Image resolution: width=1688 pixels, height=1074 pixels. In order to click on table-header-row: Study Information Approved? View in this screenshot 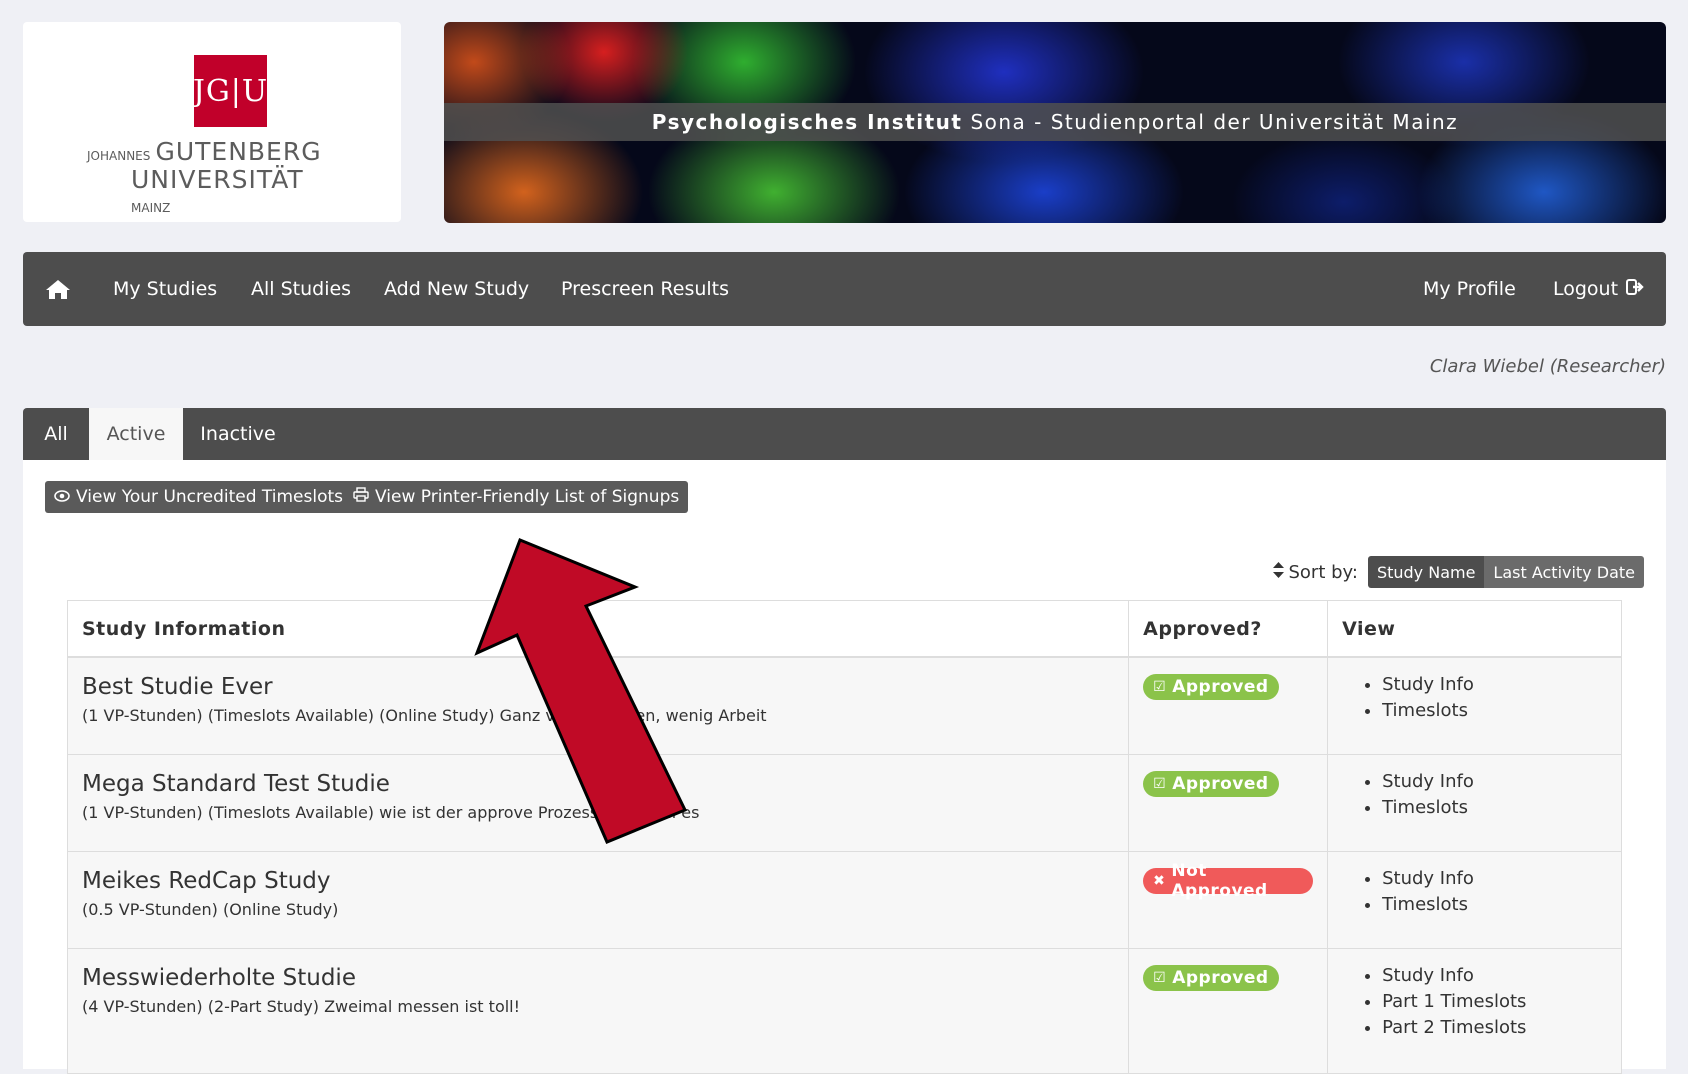, I will do `click(844, 629)`.